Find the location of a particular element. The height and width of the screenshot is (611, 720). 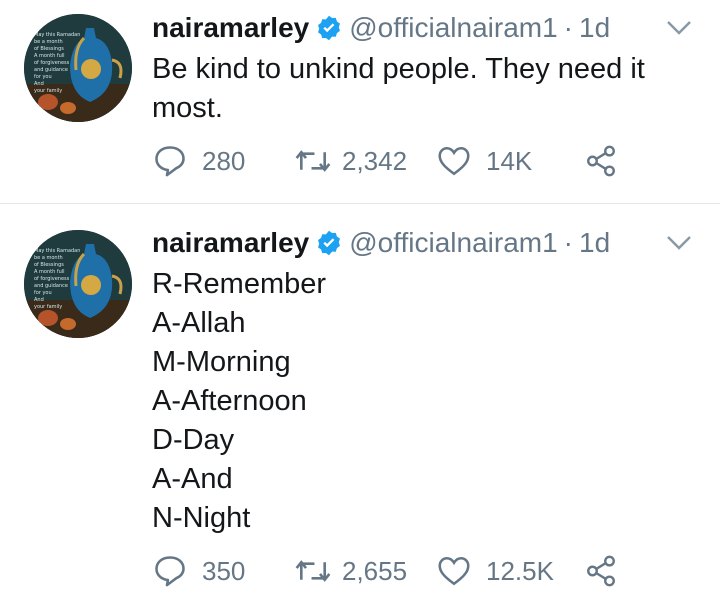

retweet-button: 2,655 is located at coordinates (365, 571).